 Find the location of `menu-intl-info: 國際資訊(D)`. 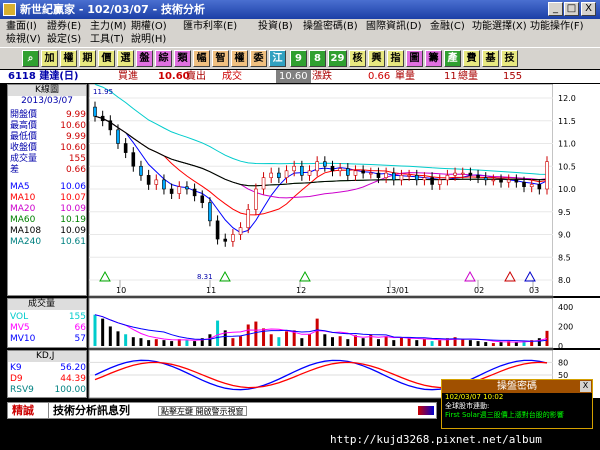

menu-intl-info: 國際資訊(D) is located at coordinates (394, 26).